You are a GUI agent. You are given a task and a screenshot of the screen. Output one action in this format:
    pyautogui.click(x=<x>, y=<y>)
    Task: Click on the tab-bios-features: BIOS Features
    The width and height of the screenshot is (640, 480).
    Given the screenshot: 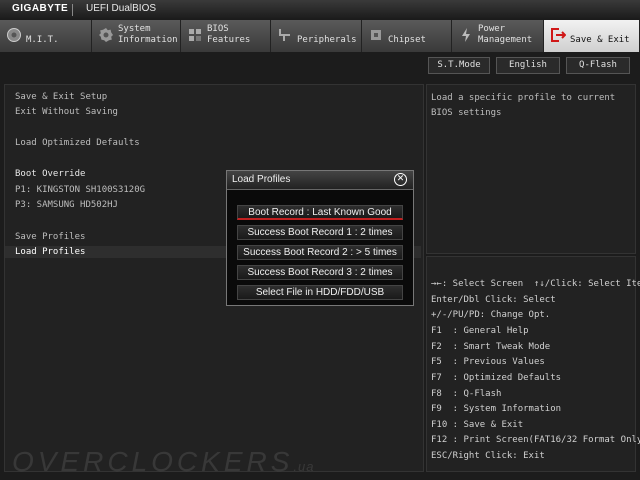 What is the action you would take?
    pyautogui.click(x=226, y=36)
    